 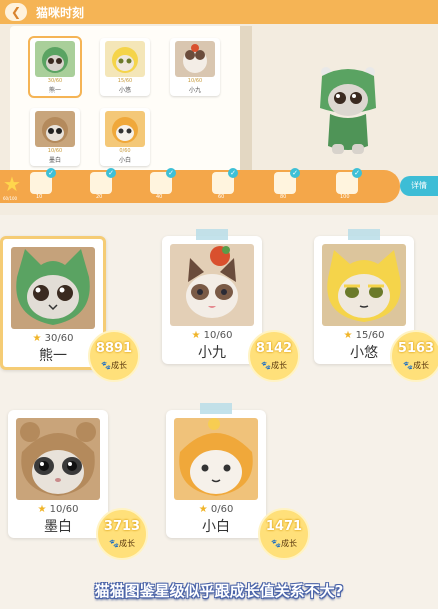 What do you see at coordinates (219, 12) in the screenshot?
I see `title-bar: ❮ 猫咪时刻` at bounding box center [219, 12].